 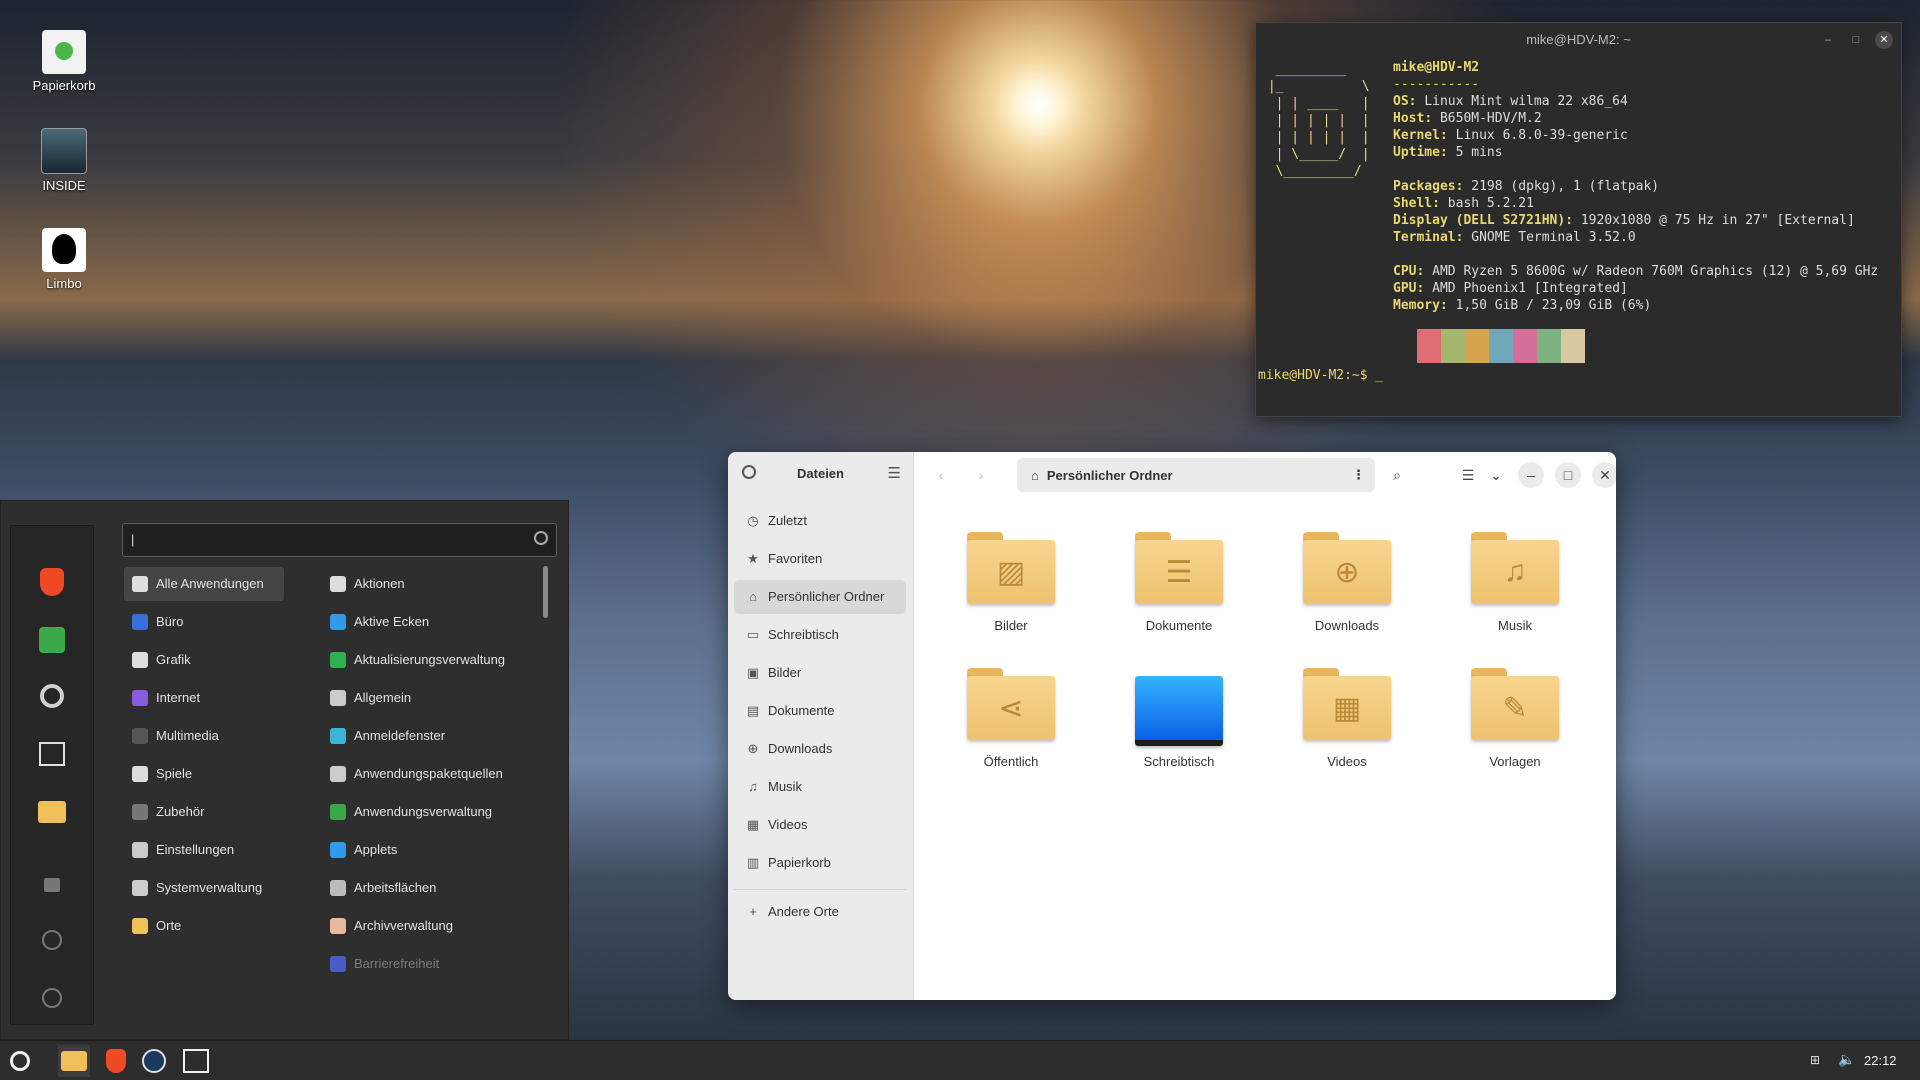 What do you see at coordinates (1397, 475) in the screenshot?
I see `search-folder-icon: ⌕` at bounding box center [1397, 475].